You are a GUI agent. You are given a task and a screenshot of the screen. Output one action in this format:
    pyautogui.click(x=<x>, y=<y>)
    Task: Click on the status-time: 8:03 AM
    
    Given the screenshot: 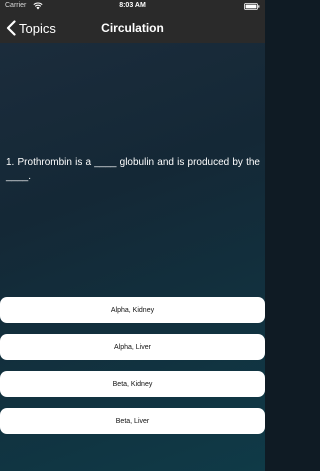 What is the action you would take?
    pyautogui.click(x=132, y=5)
    